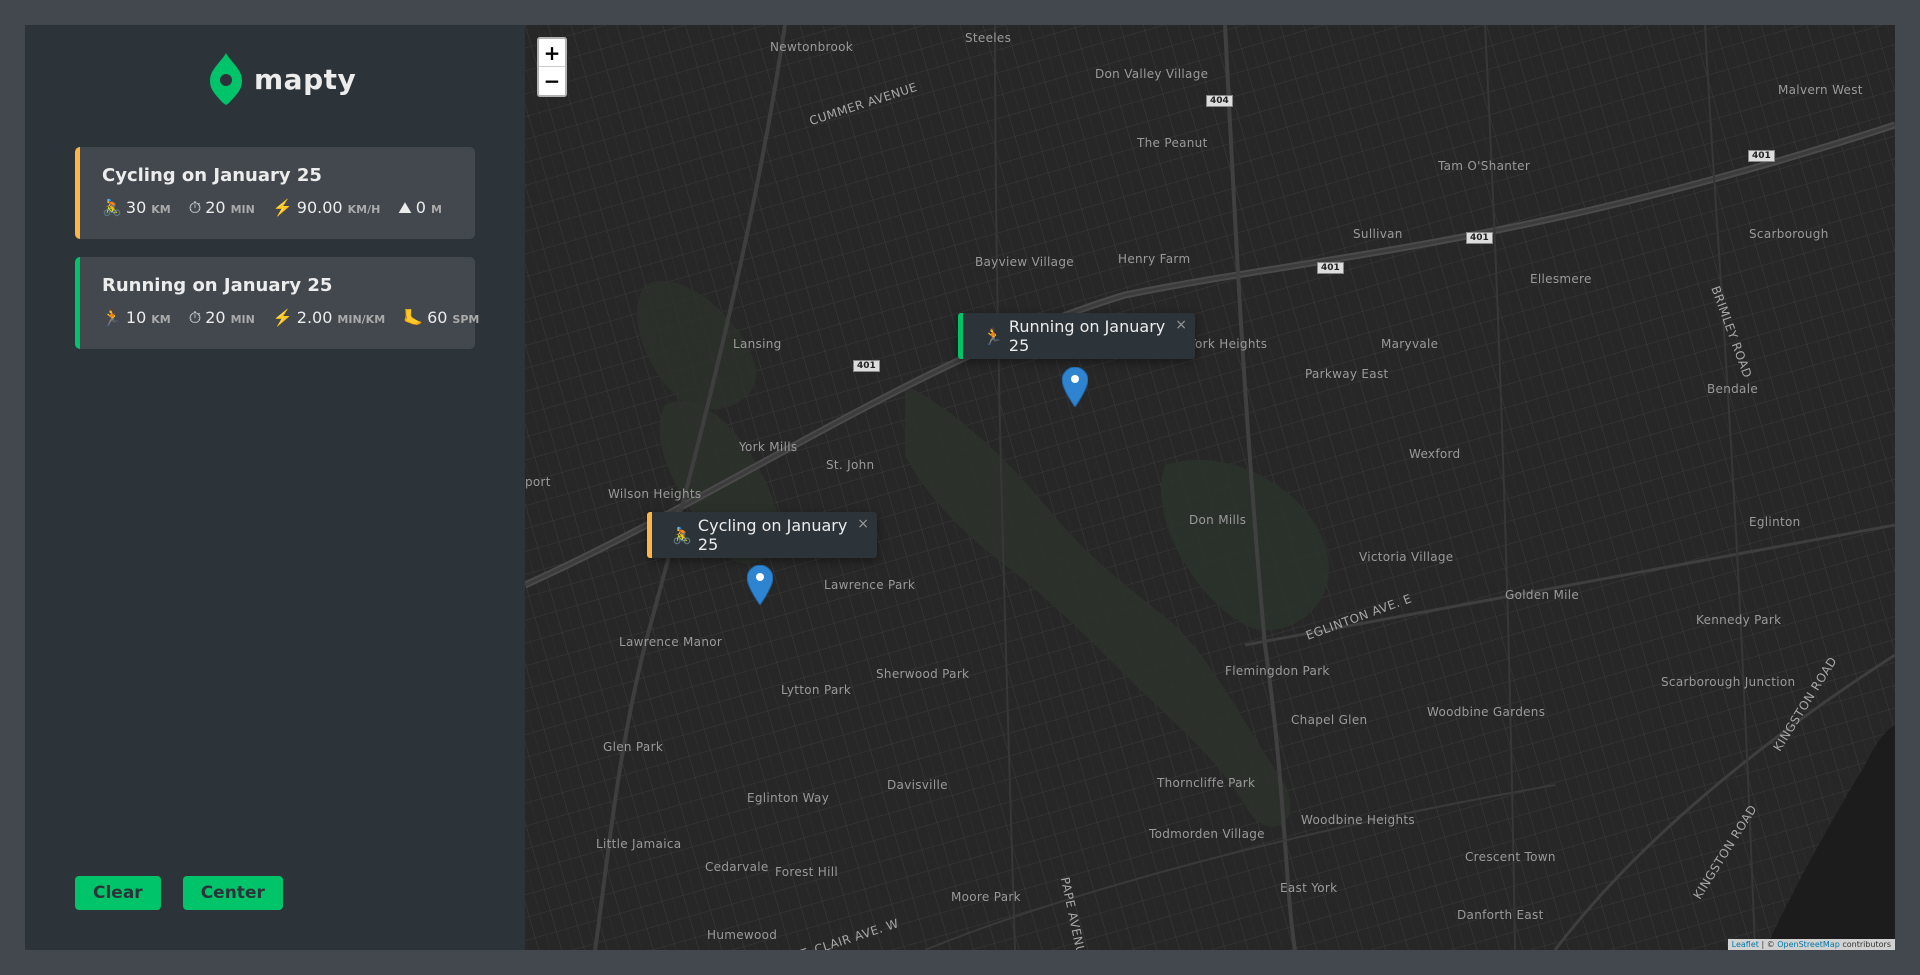 Image resolution: width=1920 pixels, height=975 pixels. Describe the element at coordinates (988, 38) in the screenshot. I see `map-label: Steeles` at that location.